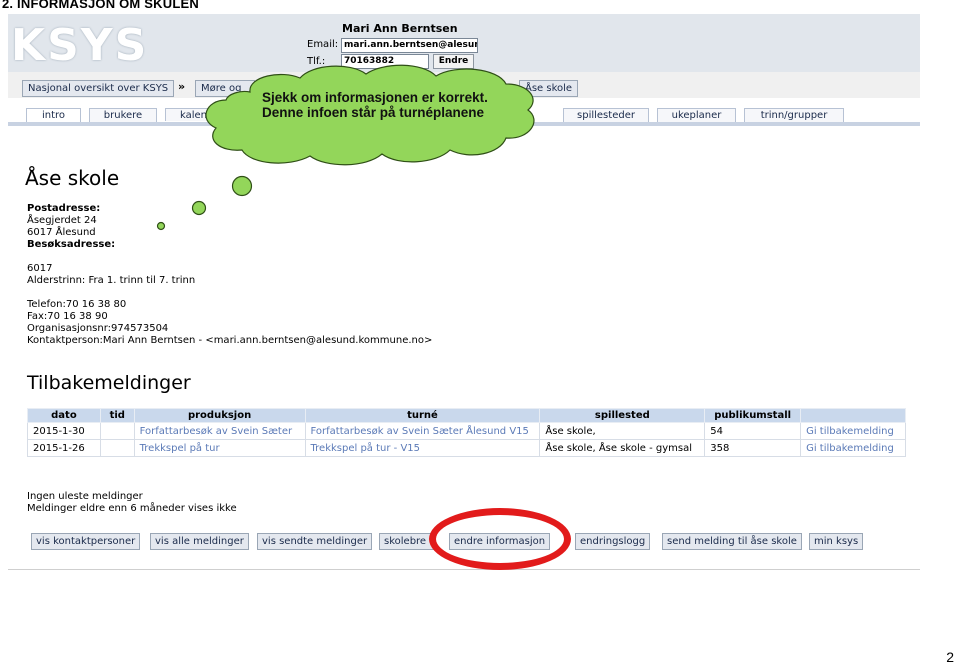 The height and width of the screenshot is (667, 960). Describe the element at coordinates (182, 86) in the screenshot. I see `breadcrumb-arrow-icon: »` at that location.